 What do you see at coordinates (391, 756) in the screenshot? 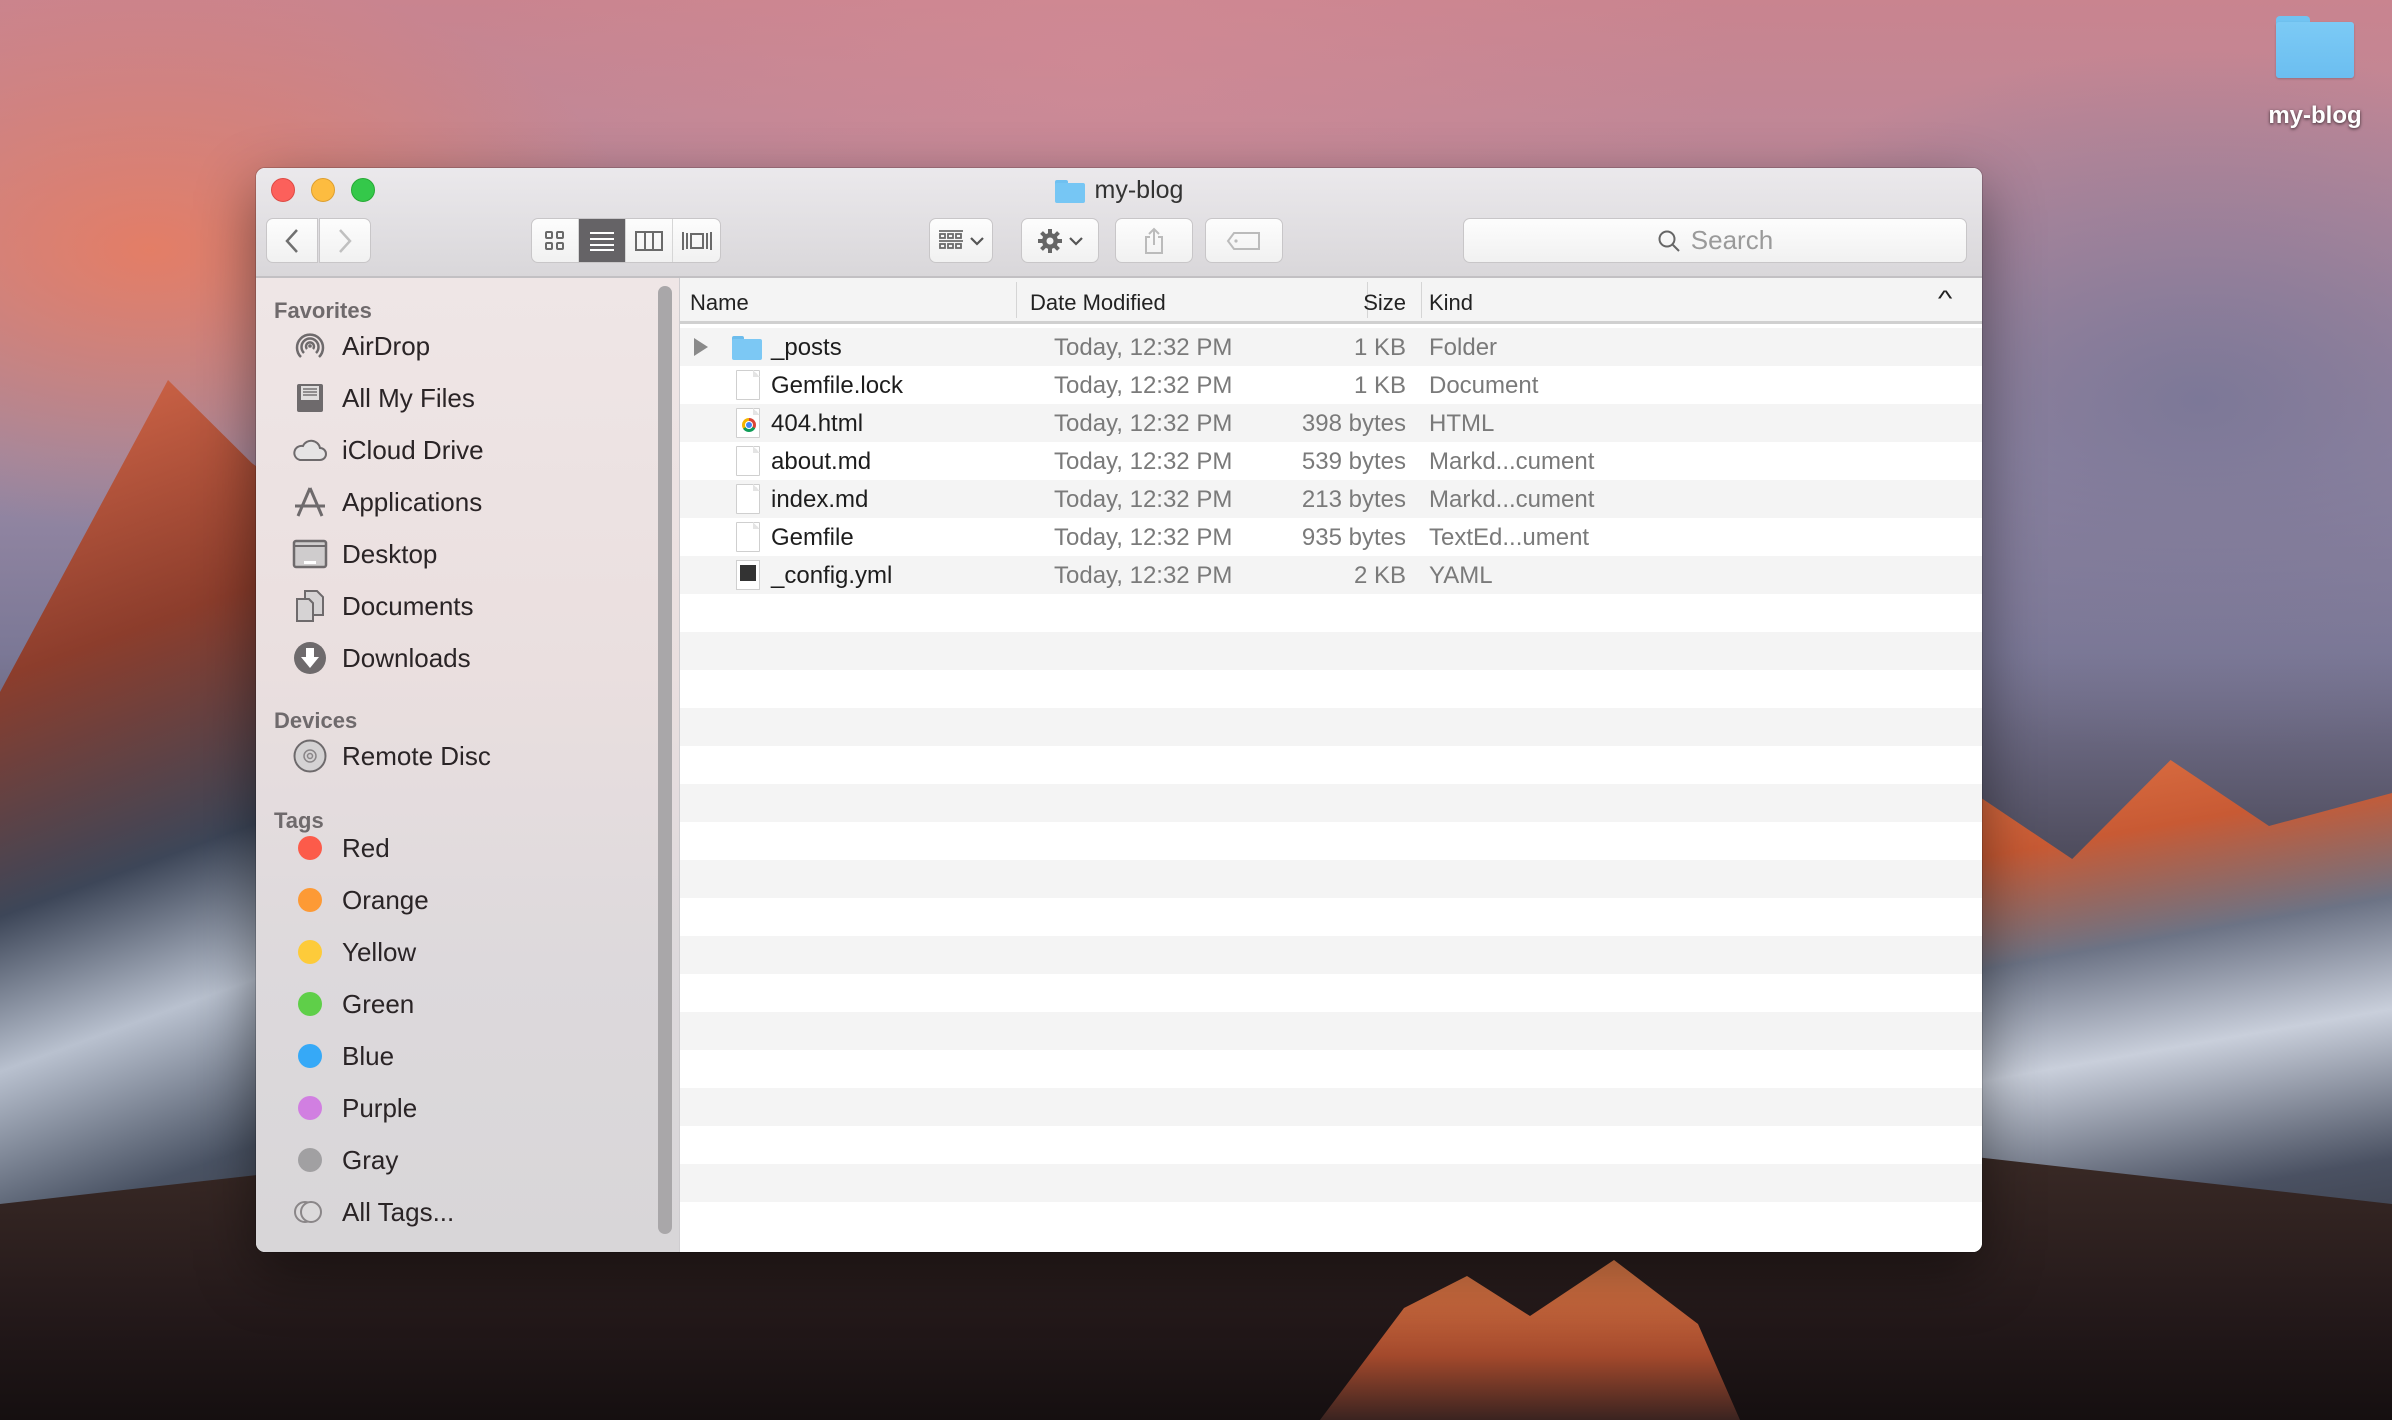
I see `sidebar-item-remote-disc: Remote Disc` at bounding box center [391, 756].